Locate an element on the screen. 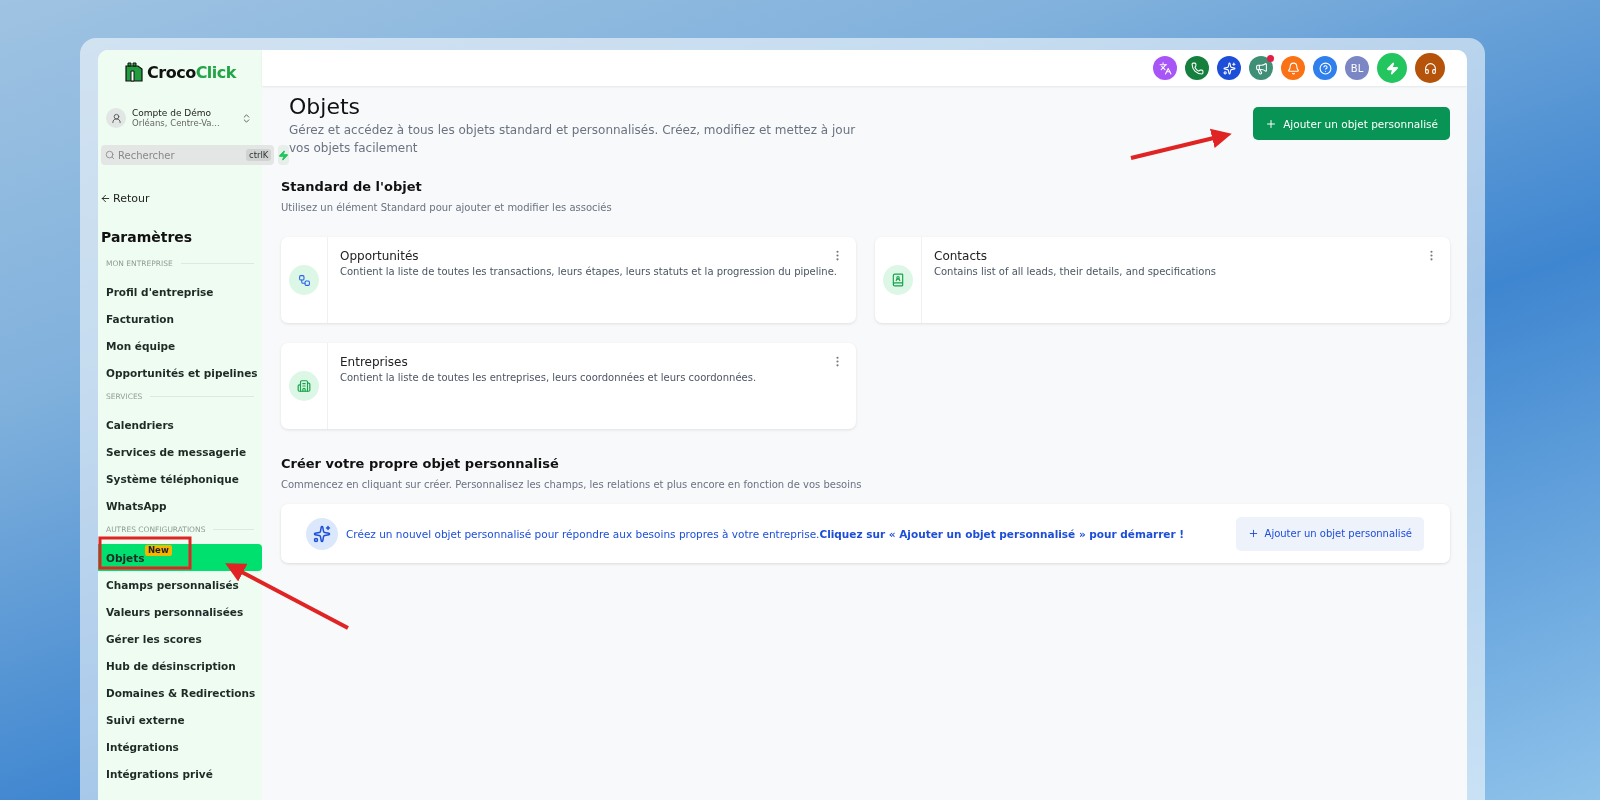  bell-icon is located at coordinates (1293, 68).